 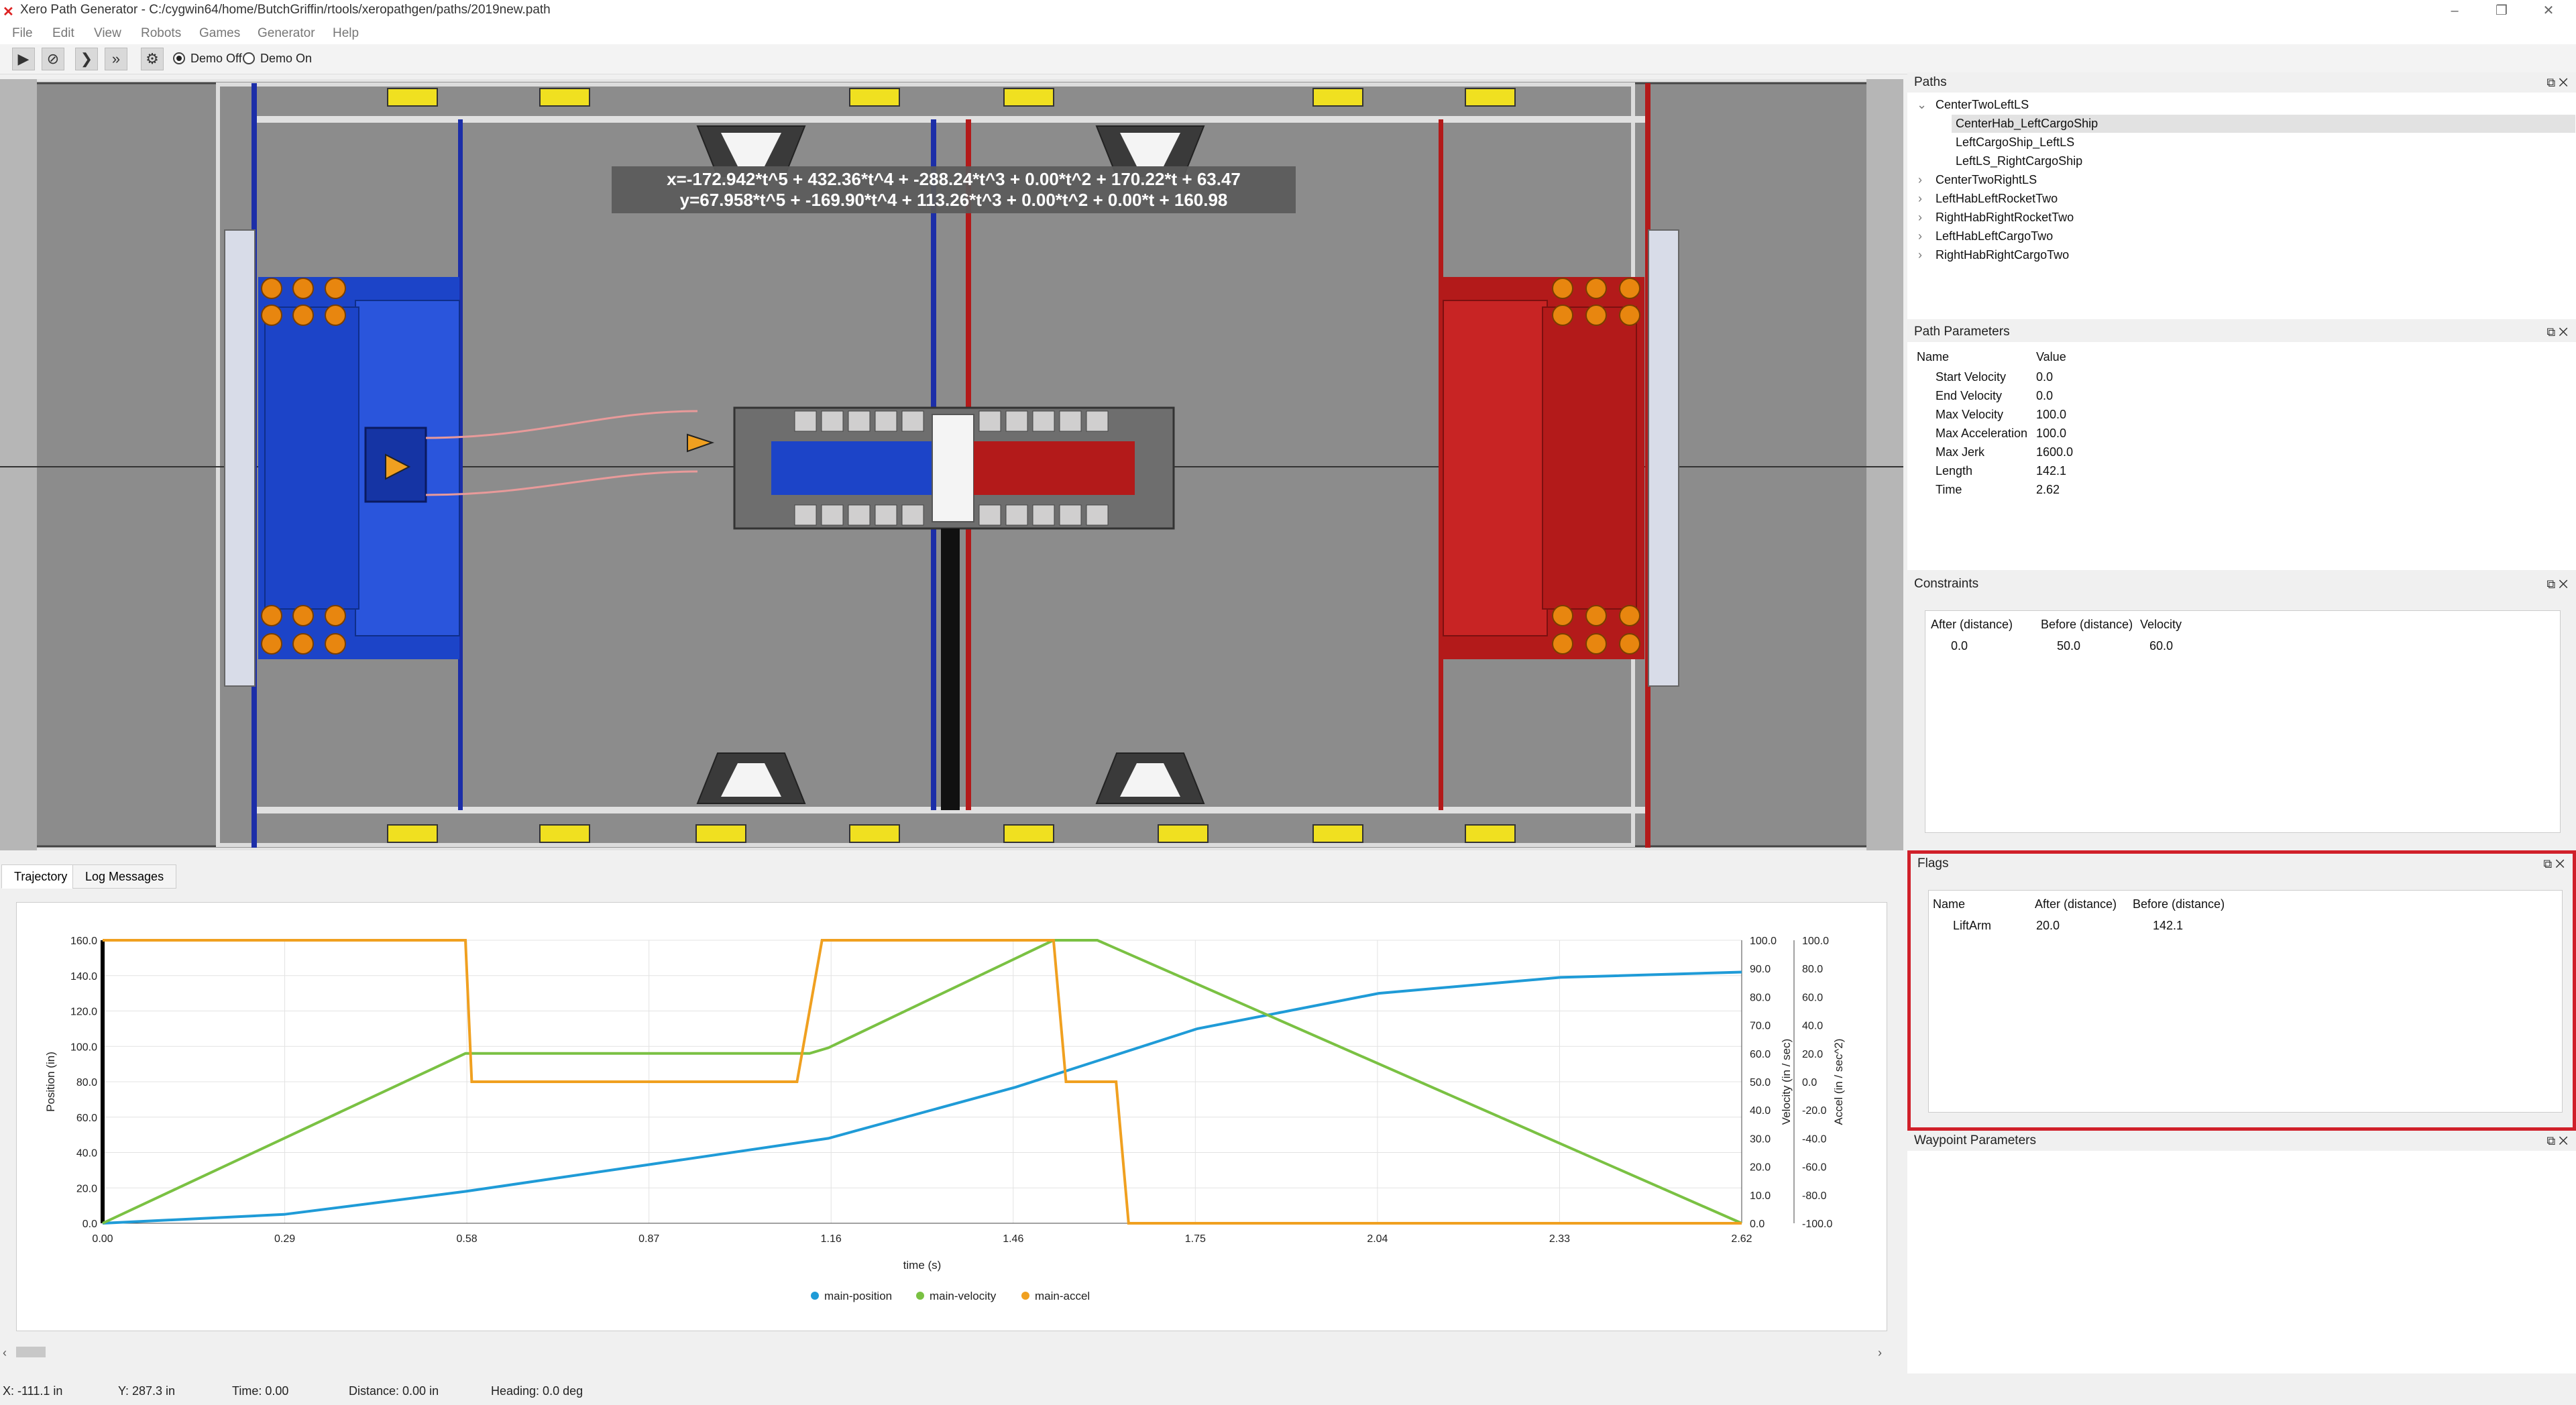 I want to click on x-tick-label: 2.04, so click(x=1377, y=1239).